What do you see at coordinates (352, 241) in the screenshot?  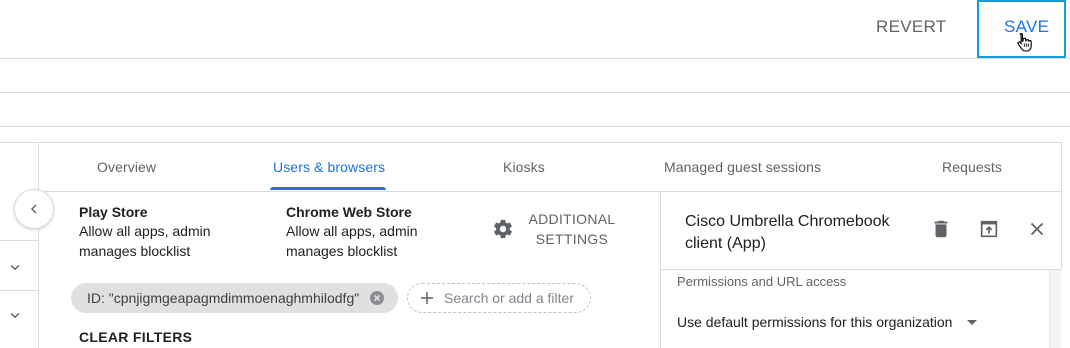 I see `chrome-web-store-description: Allow all apps, admin manages blocklist` at bounding box center [352, 241].